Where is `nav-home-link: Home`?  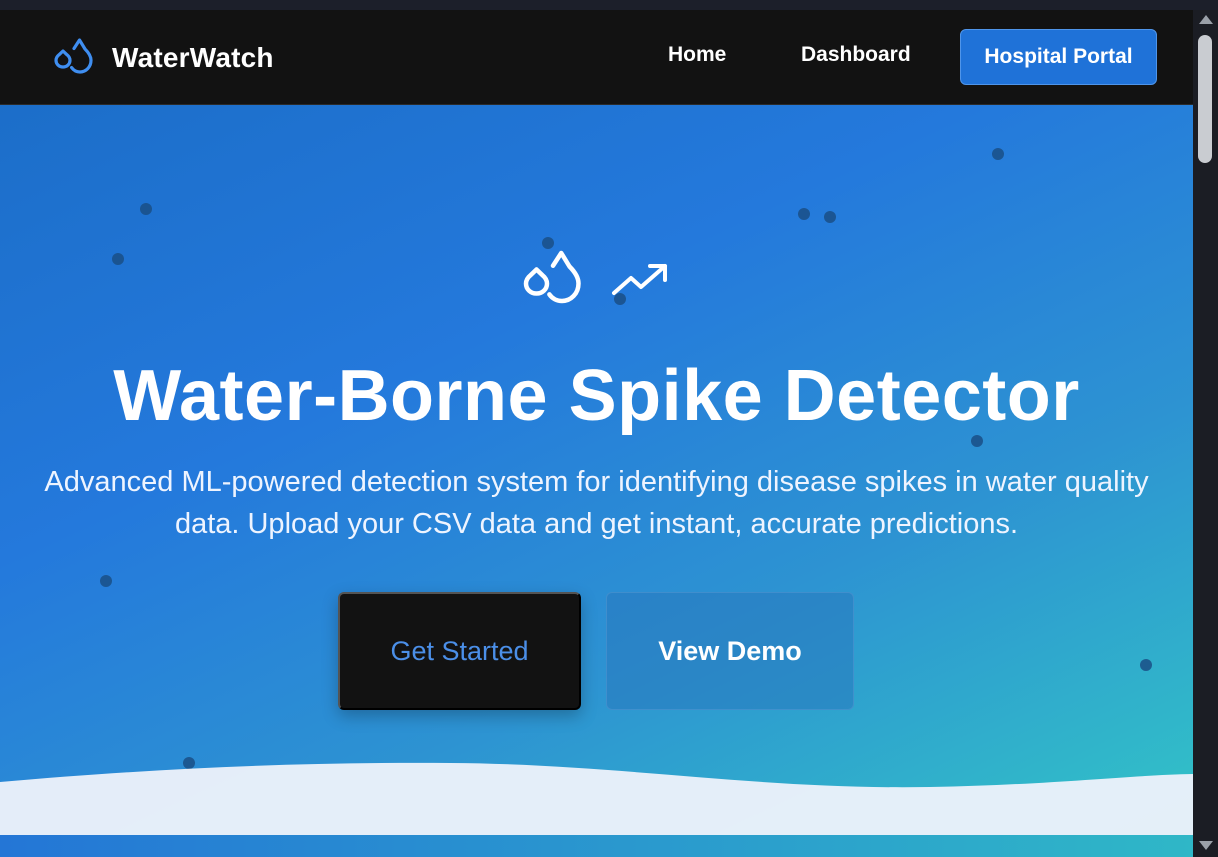 nav-home-link: Home is located at coordinates (697, 55).